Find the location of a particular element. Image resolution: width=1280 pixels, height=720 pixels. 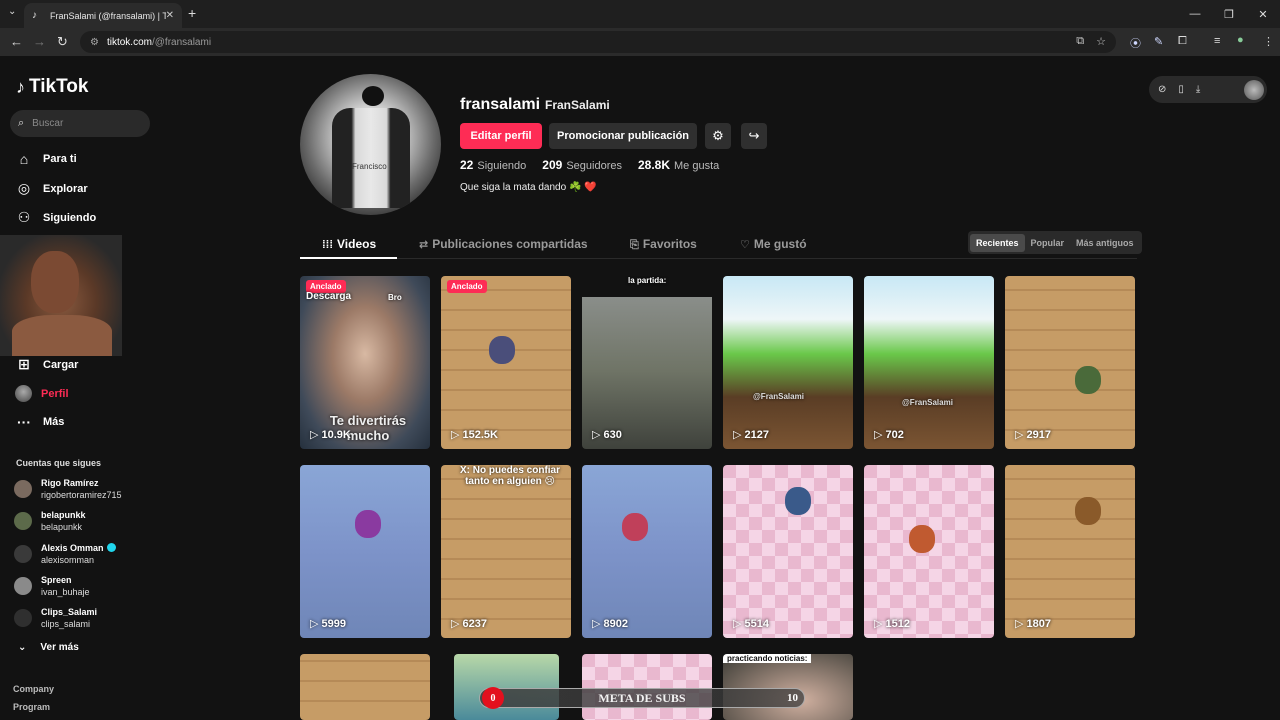

see-more-button: ⌄ Ver más is located at coordinates (48, 647).